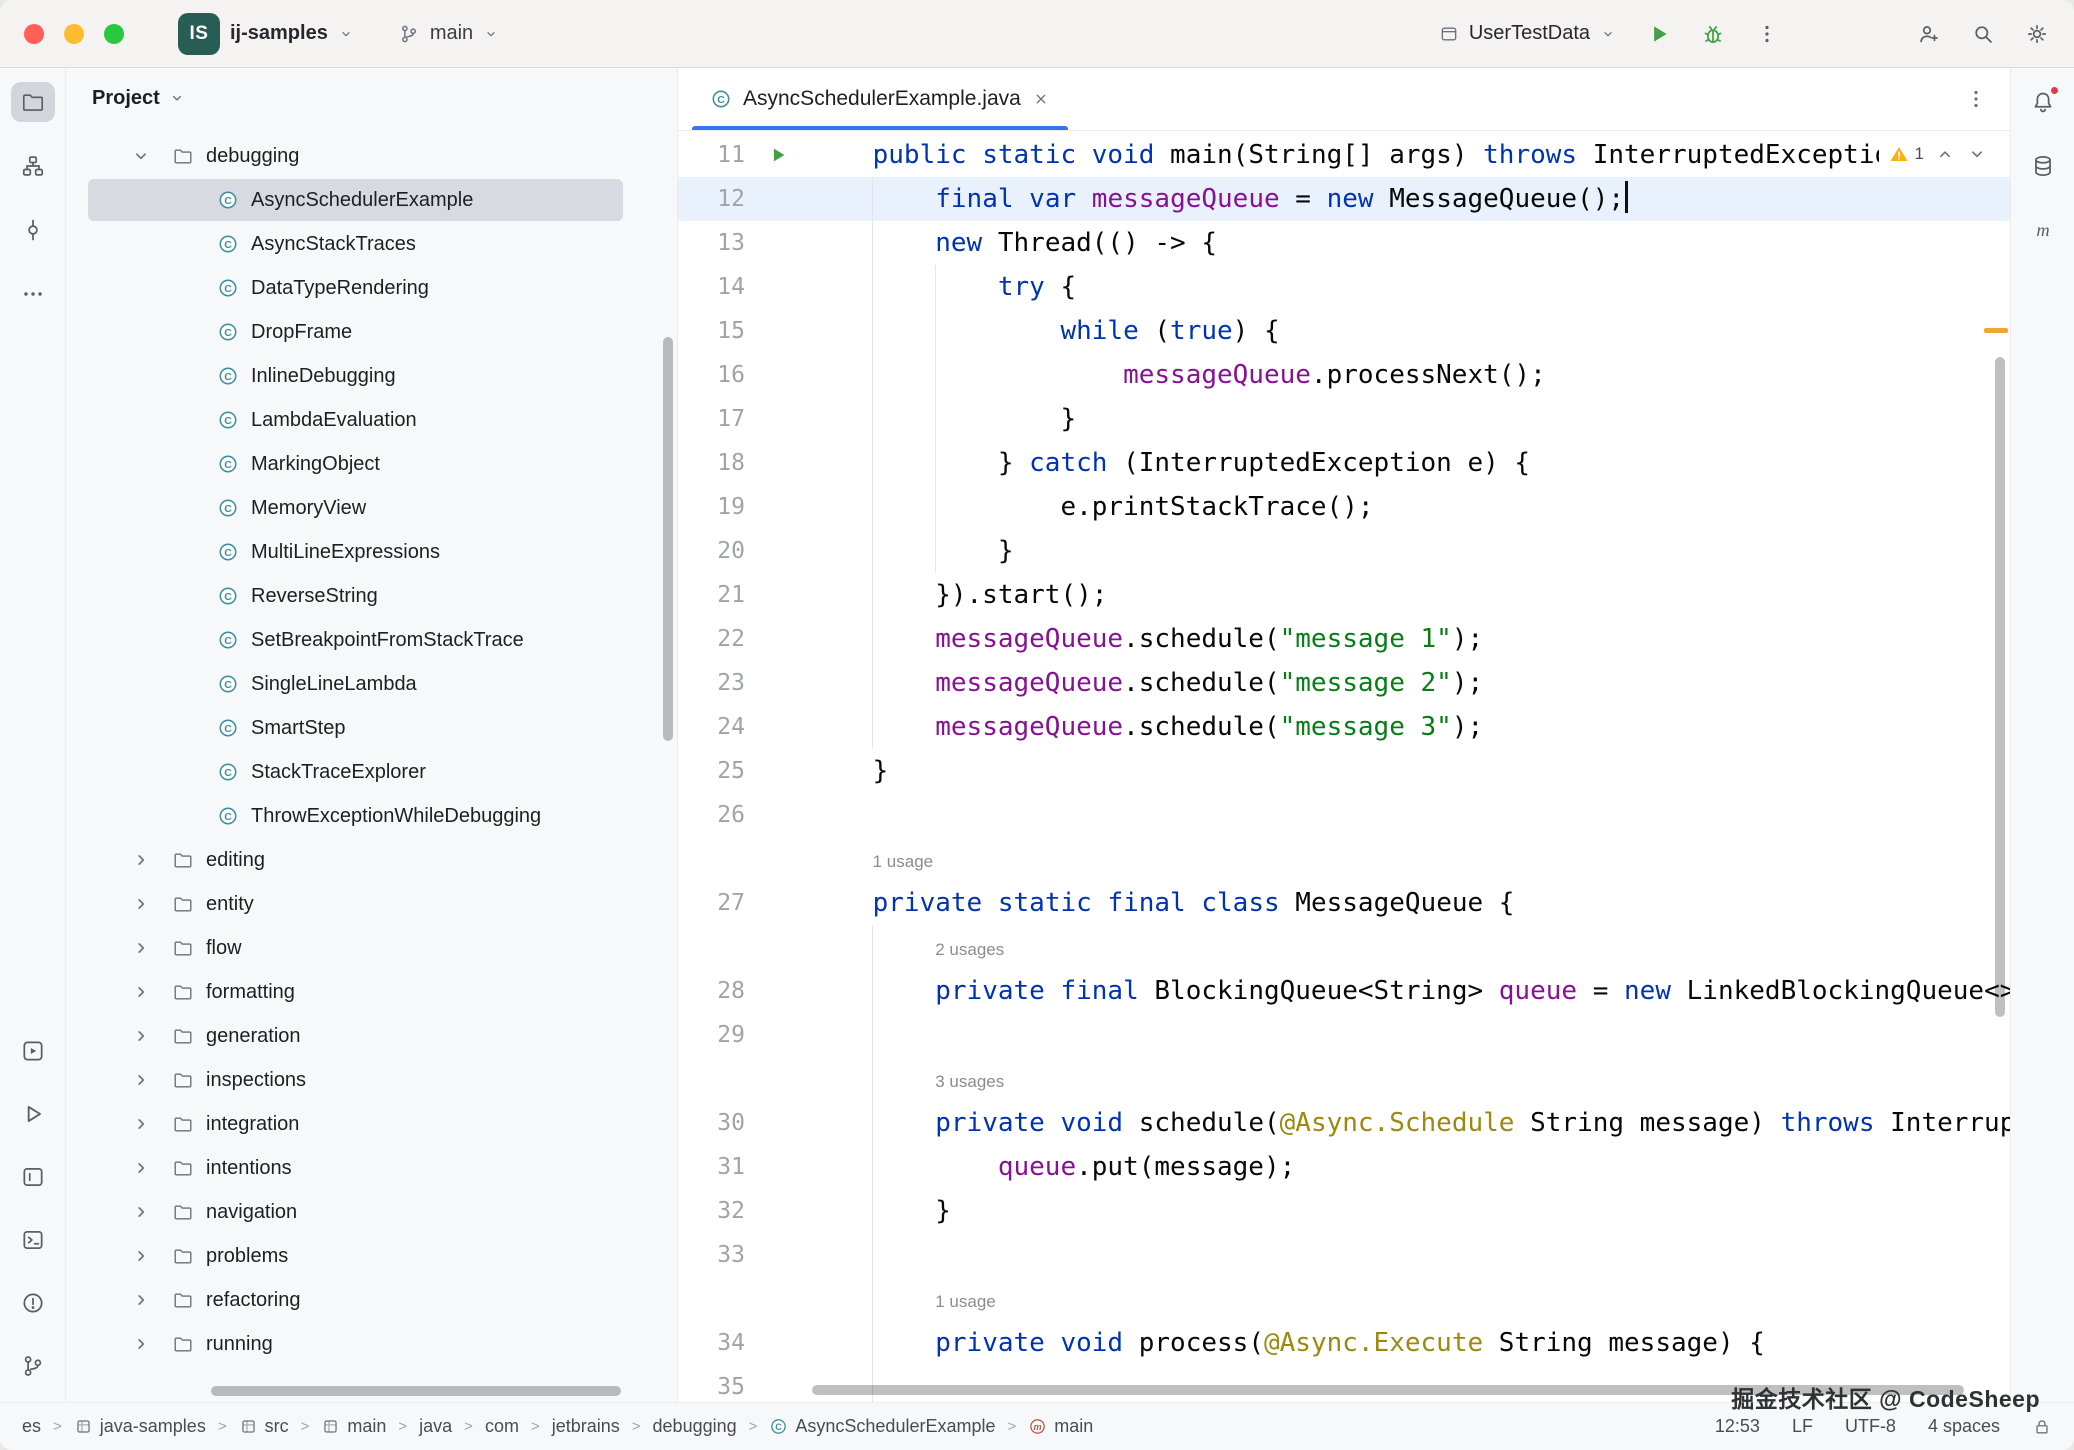  I want to click on run-gutter-slot, so click(777, 155).